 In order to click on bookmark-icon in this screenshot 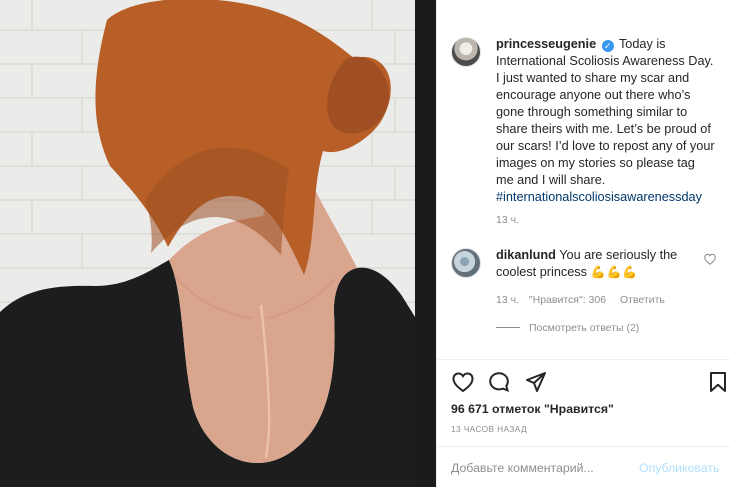, I will do `click(718, 382)`.